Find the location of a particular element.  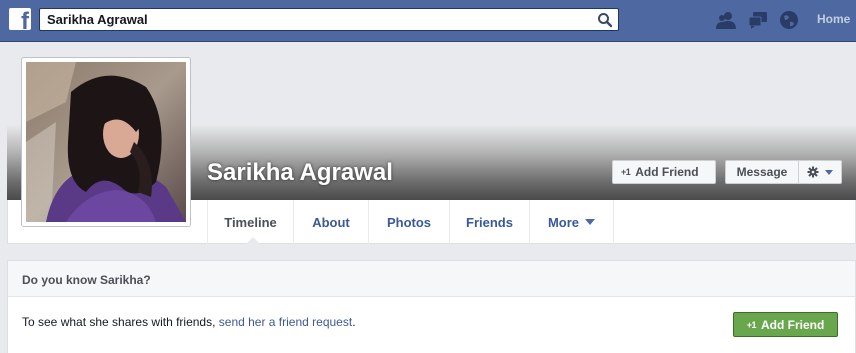

do-you-know-header: Do you know Sarikha? is located at coordinates (431, 279).